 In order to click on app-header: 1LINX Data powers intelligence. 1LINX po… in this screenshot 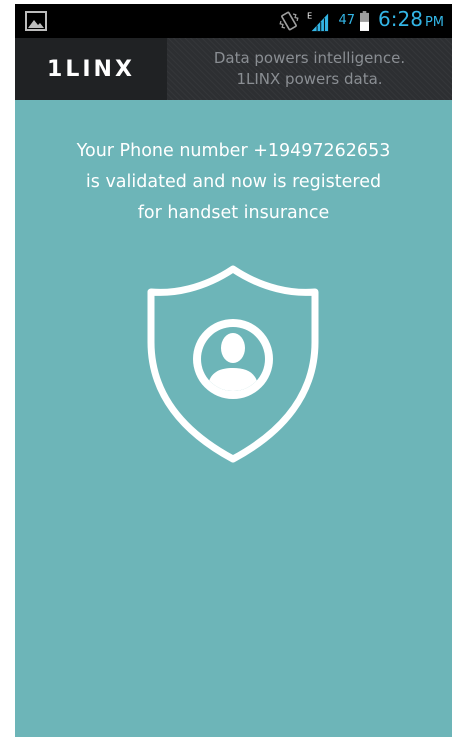, I will do `click(233, 69)`.